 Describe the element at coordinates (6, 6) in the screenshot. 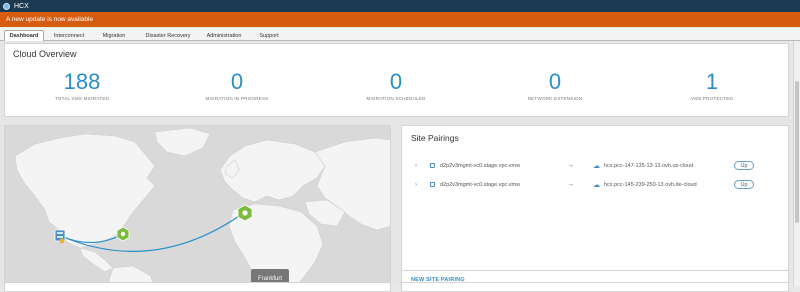

I see `hcx-logo-icon` at that location.